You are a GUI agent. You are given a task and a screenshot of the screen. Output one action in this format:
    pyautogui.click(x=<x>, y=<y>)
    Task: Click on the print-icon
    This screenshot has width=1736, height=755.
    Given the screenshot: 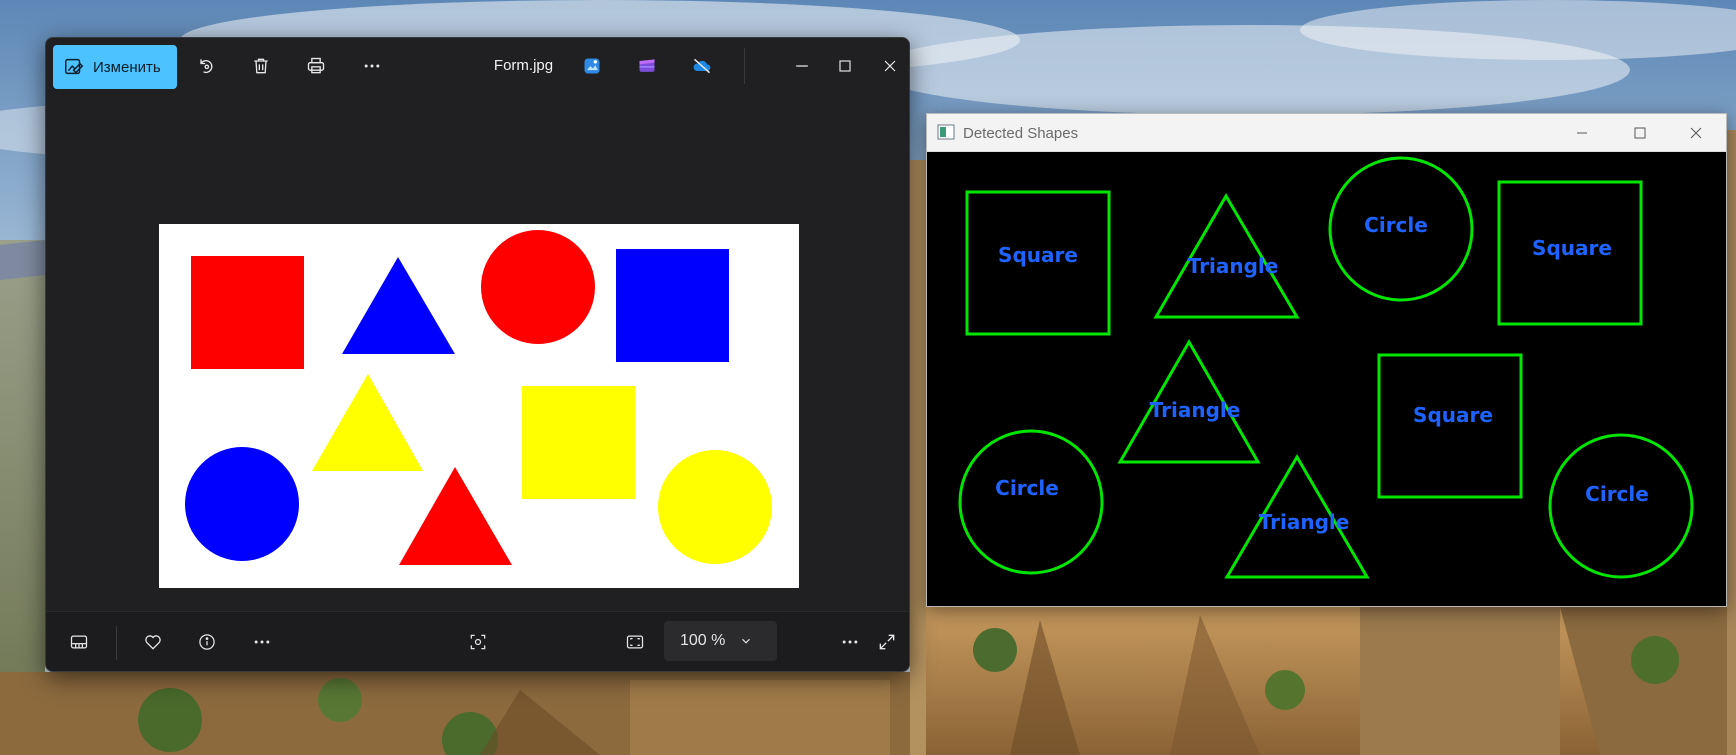 What is the action you would take?
    pyautogui.click(x=316, y=65)
    